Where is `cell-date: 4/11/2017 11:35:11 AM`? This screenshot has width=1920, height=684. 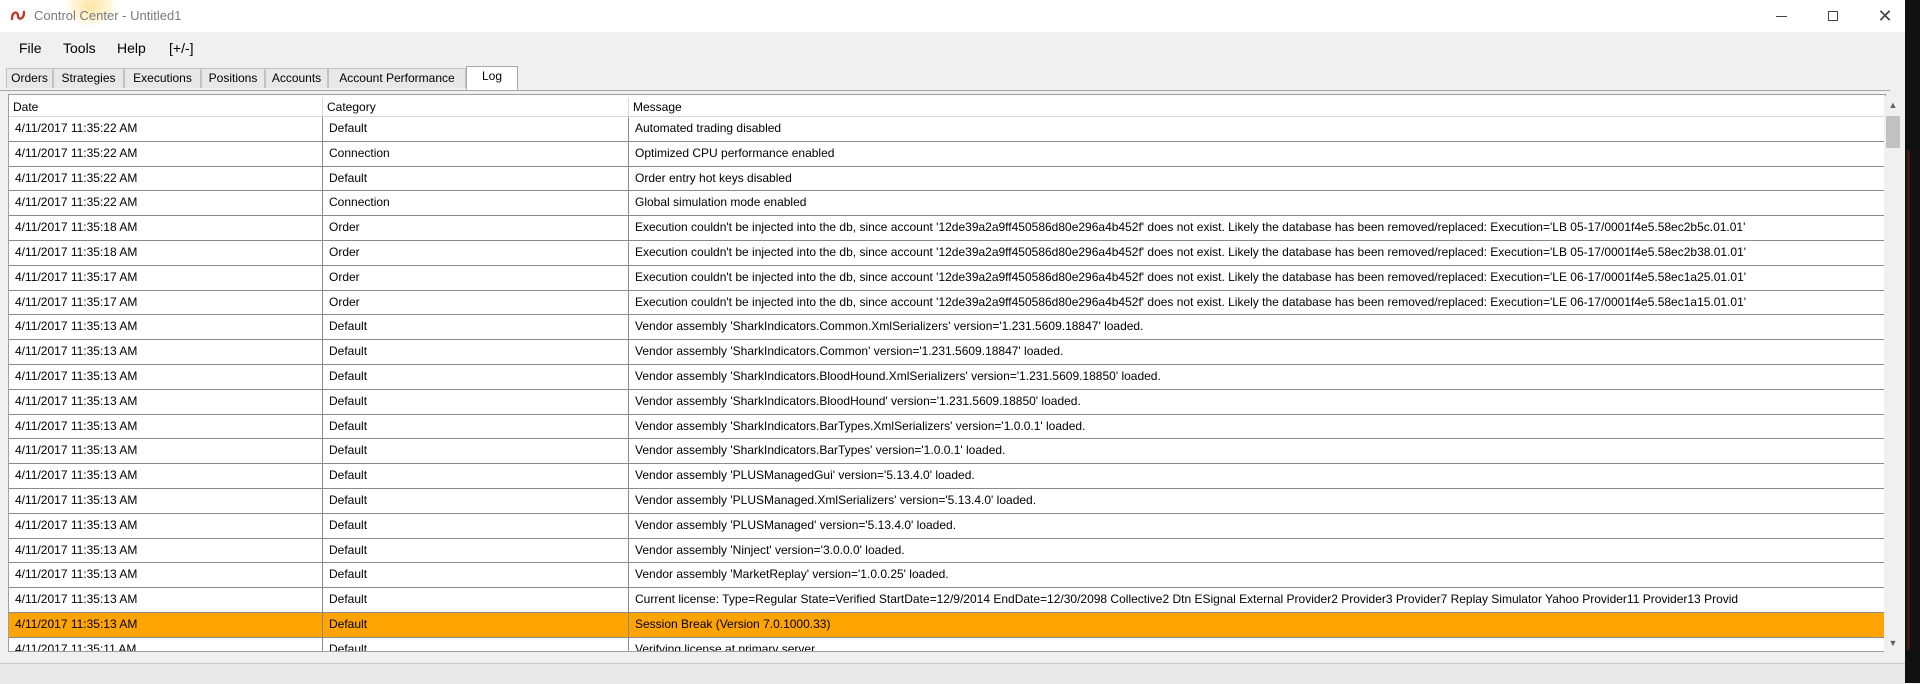 cell-date: 4/11/2017 11:35:11 AM is located at coordinates (166, 644).